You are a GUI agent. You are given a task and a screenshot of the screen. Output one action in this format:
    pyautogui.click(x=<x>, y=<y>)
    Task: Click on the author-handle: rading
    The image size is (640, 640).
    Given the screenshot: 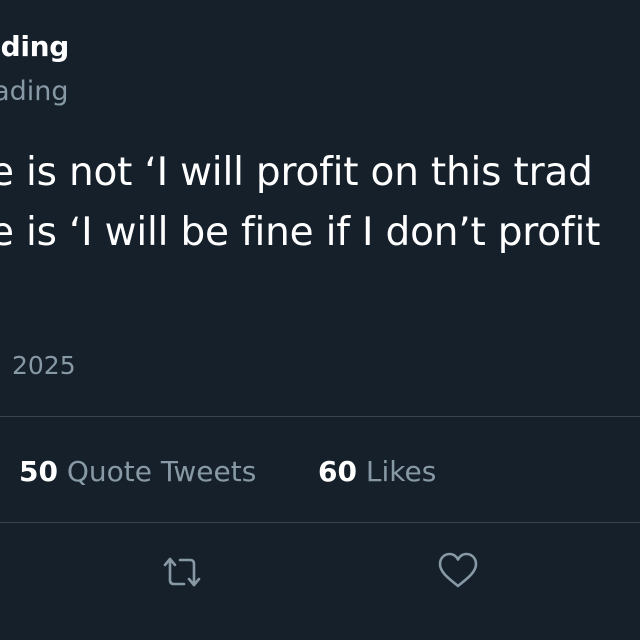 What is the action you would take?
    pyautogui.click(x=34, y=91)
    